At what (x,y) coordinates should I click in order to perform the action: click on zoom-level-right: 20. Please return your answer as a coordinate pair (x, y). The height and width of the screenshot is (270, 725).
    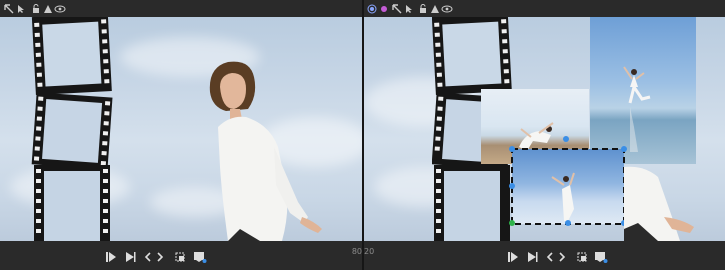
    Looking at the image, I should click on (369, 251).